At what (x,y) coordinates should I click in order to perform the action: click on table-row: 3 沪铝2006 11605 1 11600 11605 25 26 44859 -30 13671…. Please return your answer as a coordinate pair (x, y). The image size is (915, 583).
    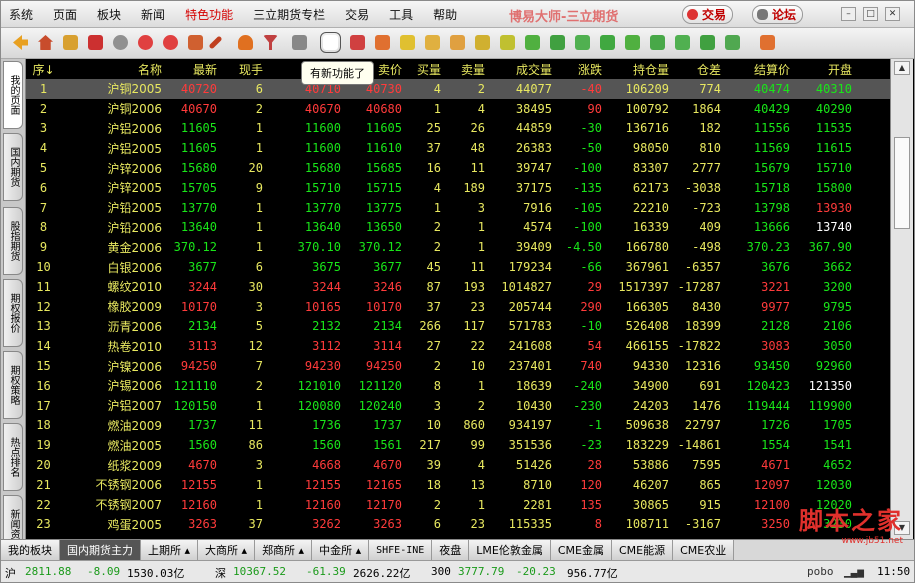
    Looking at the image, I should click on (458, 129).